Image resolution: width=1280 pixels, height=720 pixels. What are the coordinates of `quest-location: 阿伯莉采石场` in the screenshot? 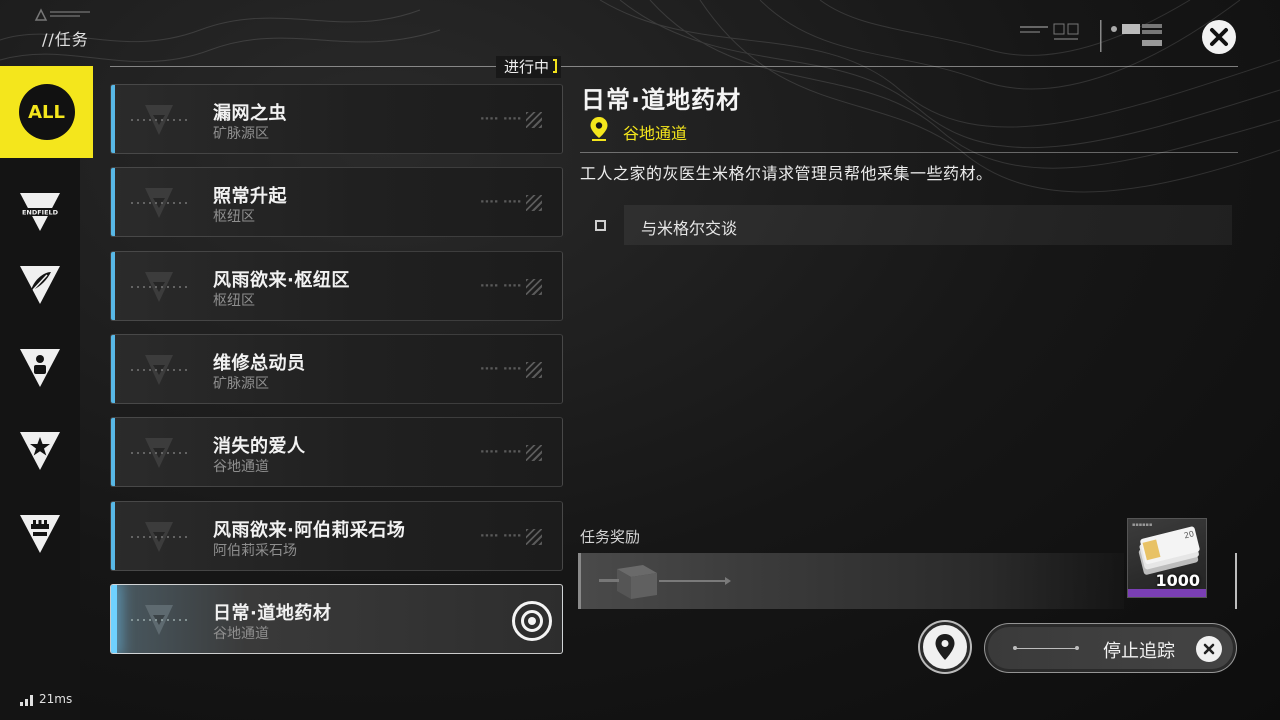 It's located at (255, 551).